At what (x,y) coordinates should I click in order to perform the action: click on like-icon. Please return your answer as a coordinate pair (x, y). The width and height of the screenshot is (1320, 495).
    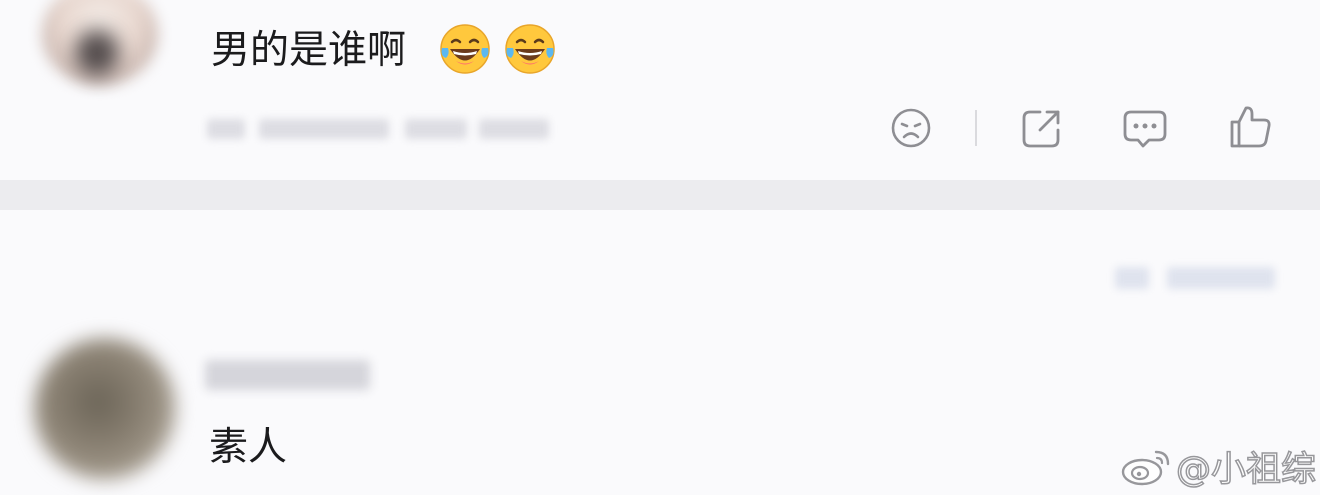
    Looking at the image, I should click on (1250, 126).